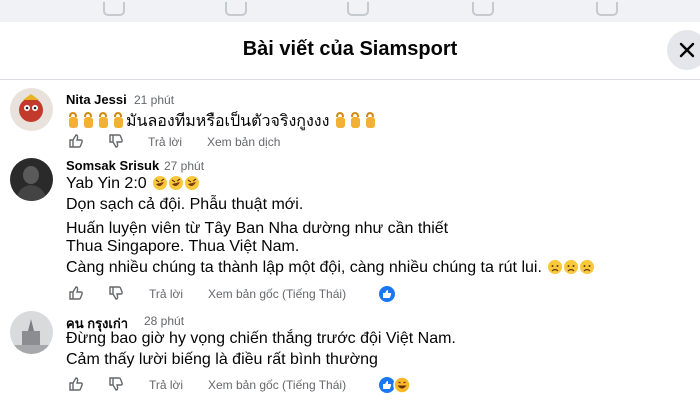  I want to click on modal-title: Bài viết của Siamsport, so click(350, 49).